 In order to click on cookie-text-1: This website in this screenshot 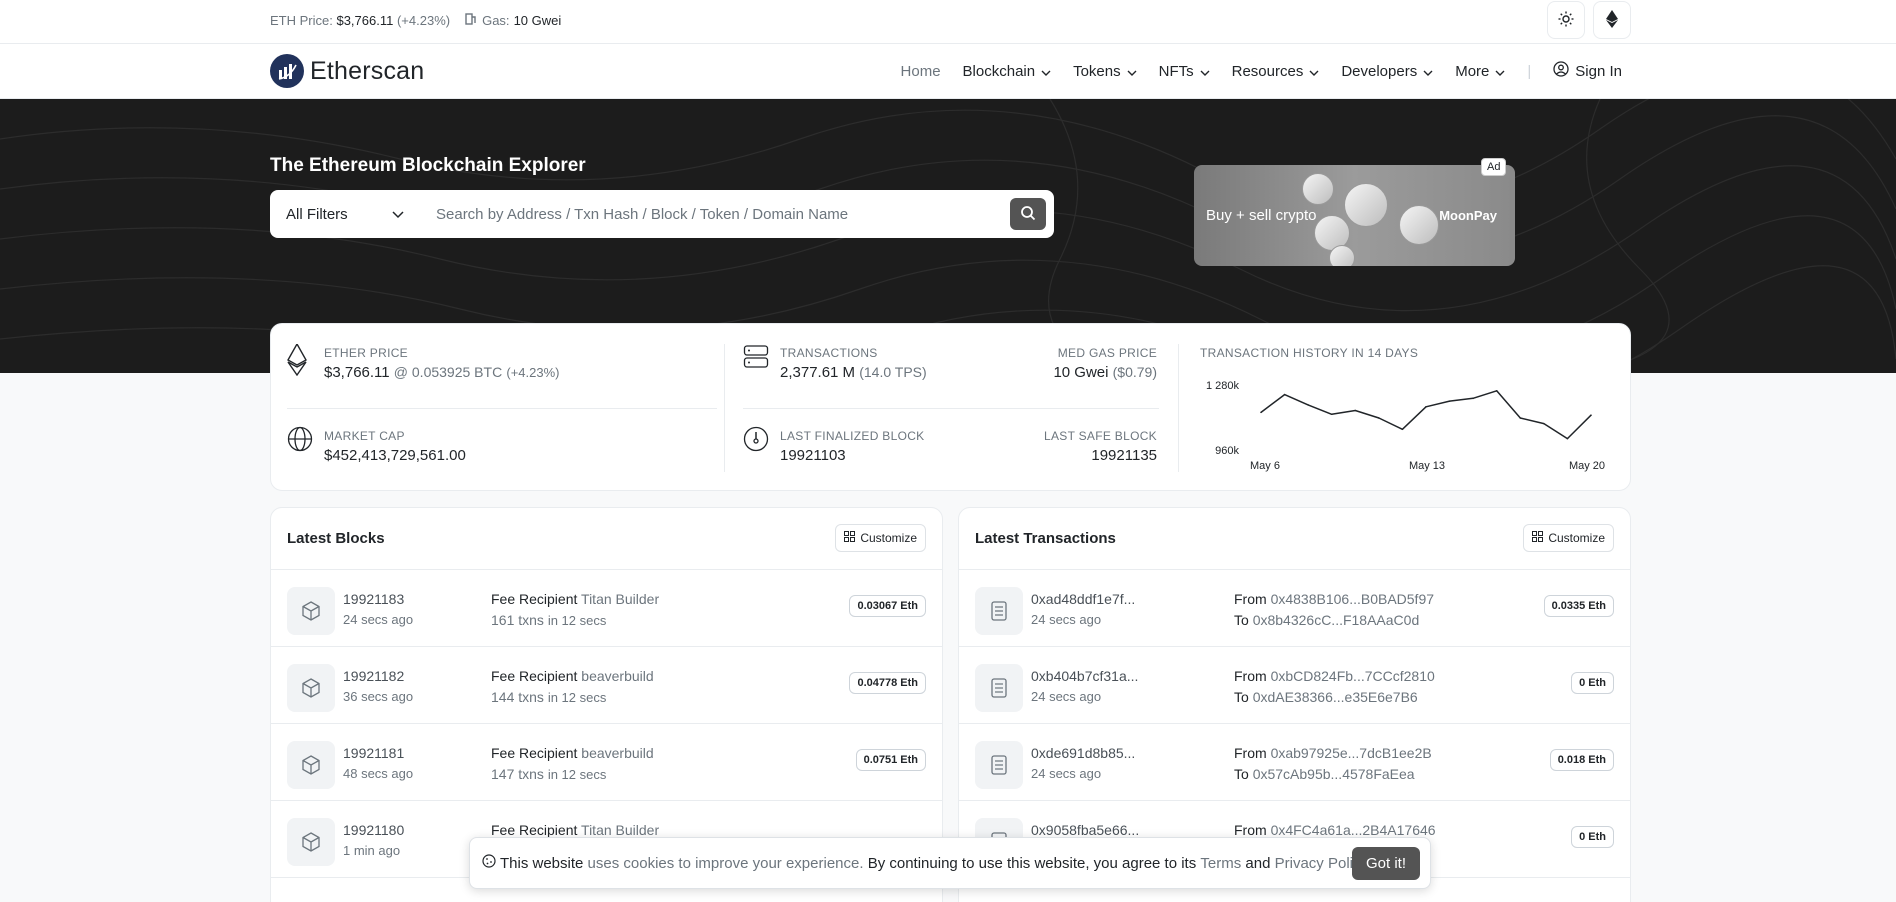, I will do `click(542, 863)`.